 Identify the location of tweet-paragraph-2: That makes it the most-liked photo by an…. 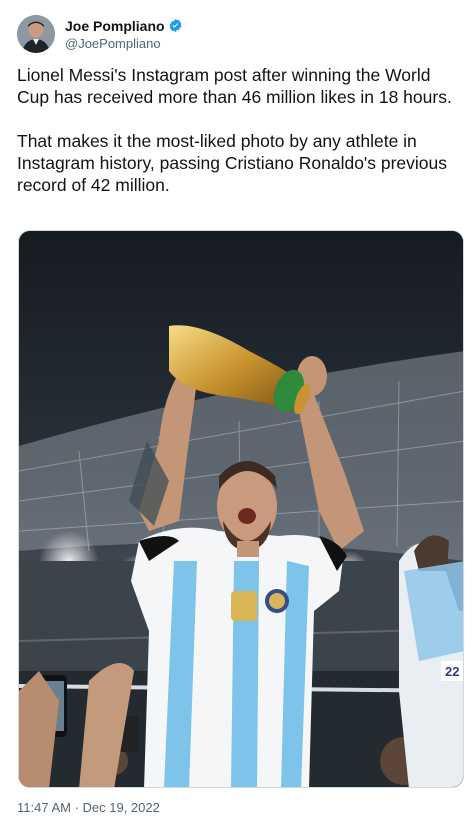
(232, 163).